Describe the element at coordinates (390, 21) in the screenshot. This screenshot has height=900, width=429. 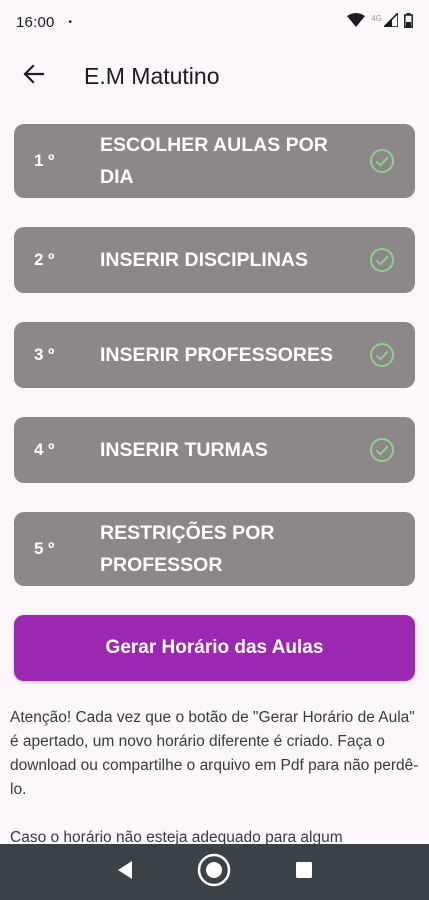
I see `signal-icon` at that location.